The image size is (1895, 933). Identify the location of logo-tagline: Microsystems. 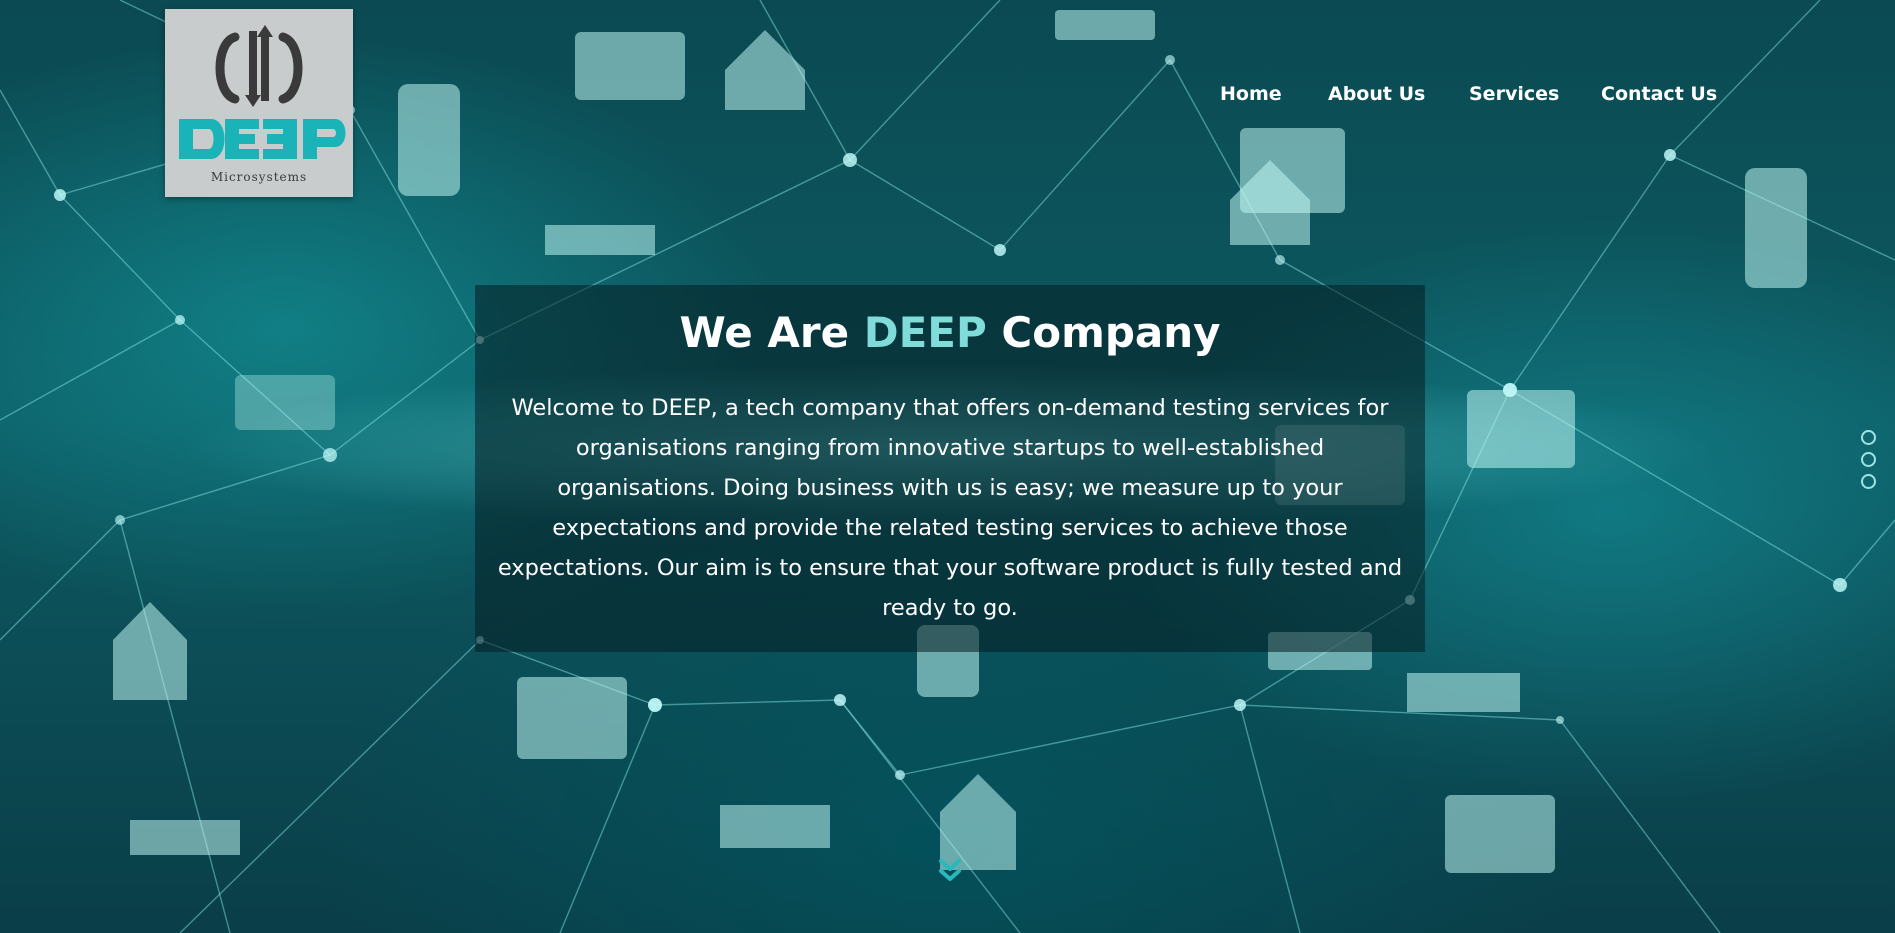
(259, 177).